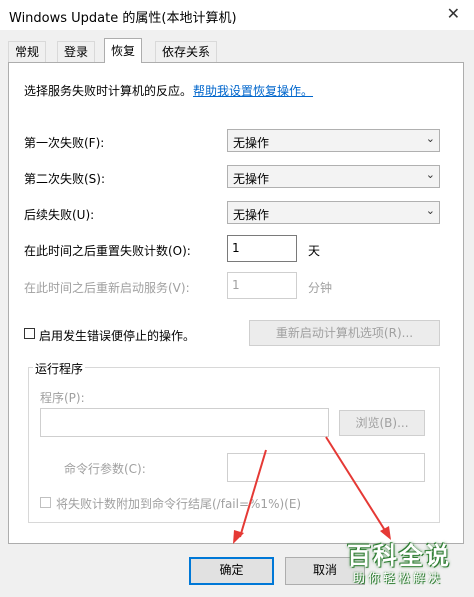 This screenshot has width=474, height=597. I want to click on annotation-arrow-right, so click(356, 484).